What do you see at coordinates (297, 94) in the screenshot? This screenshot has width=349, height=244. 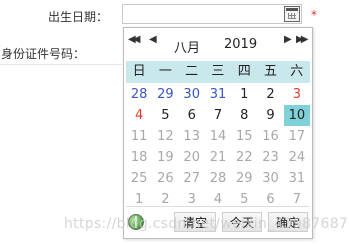 I see `day-cell: 3` at bounding box center [297, 94].